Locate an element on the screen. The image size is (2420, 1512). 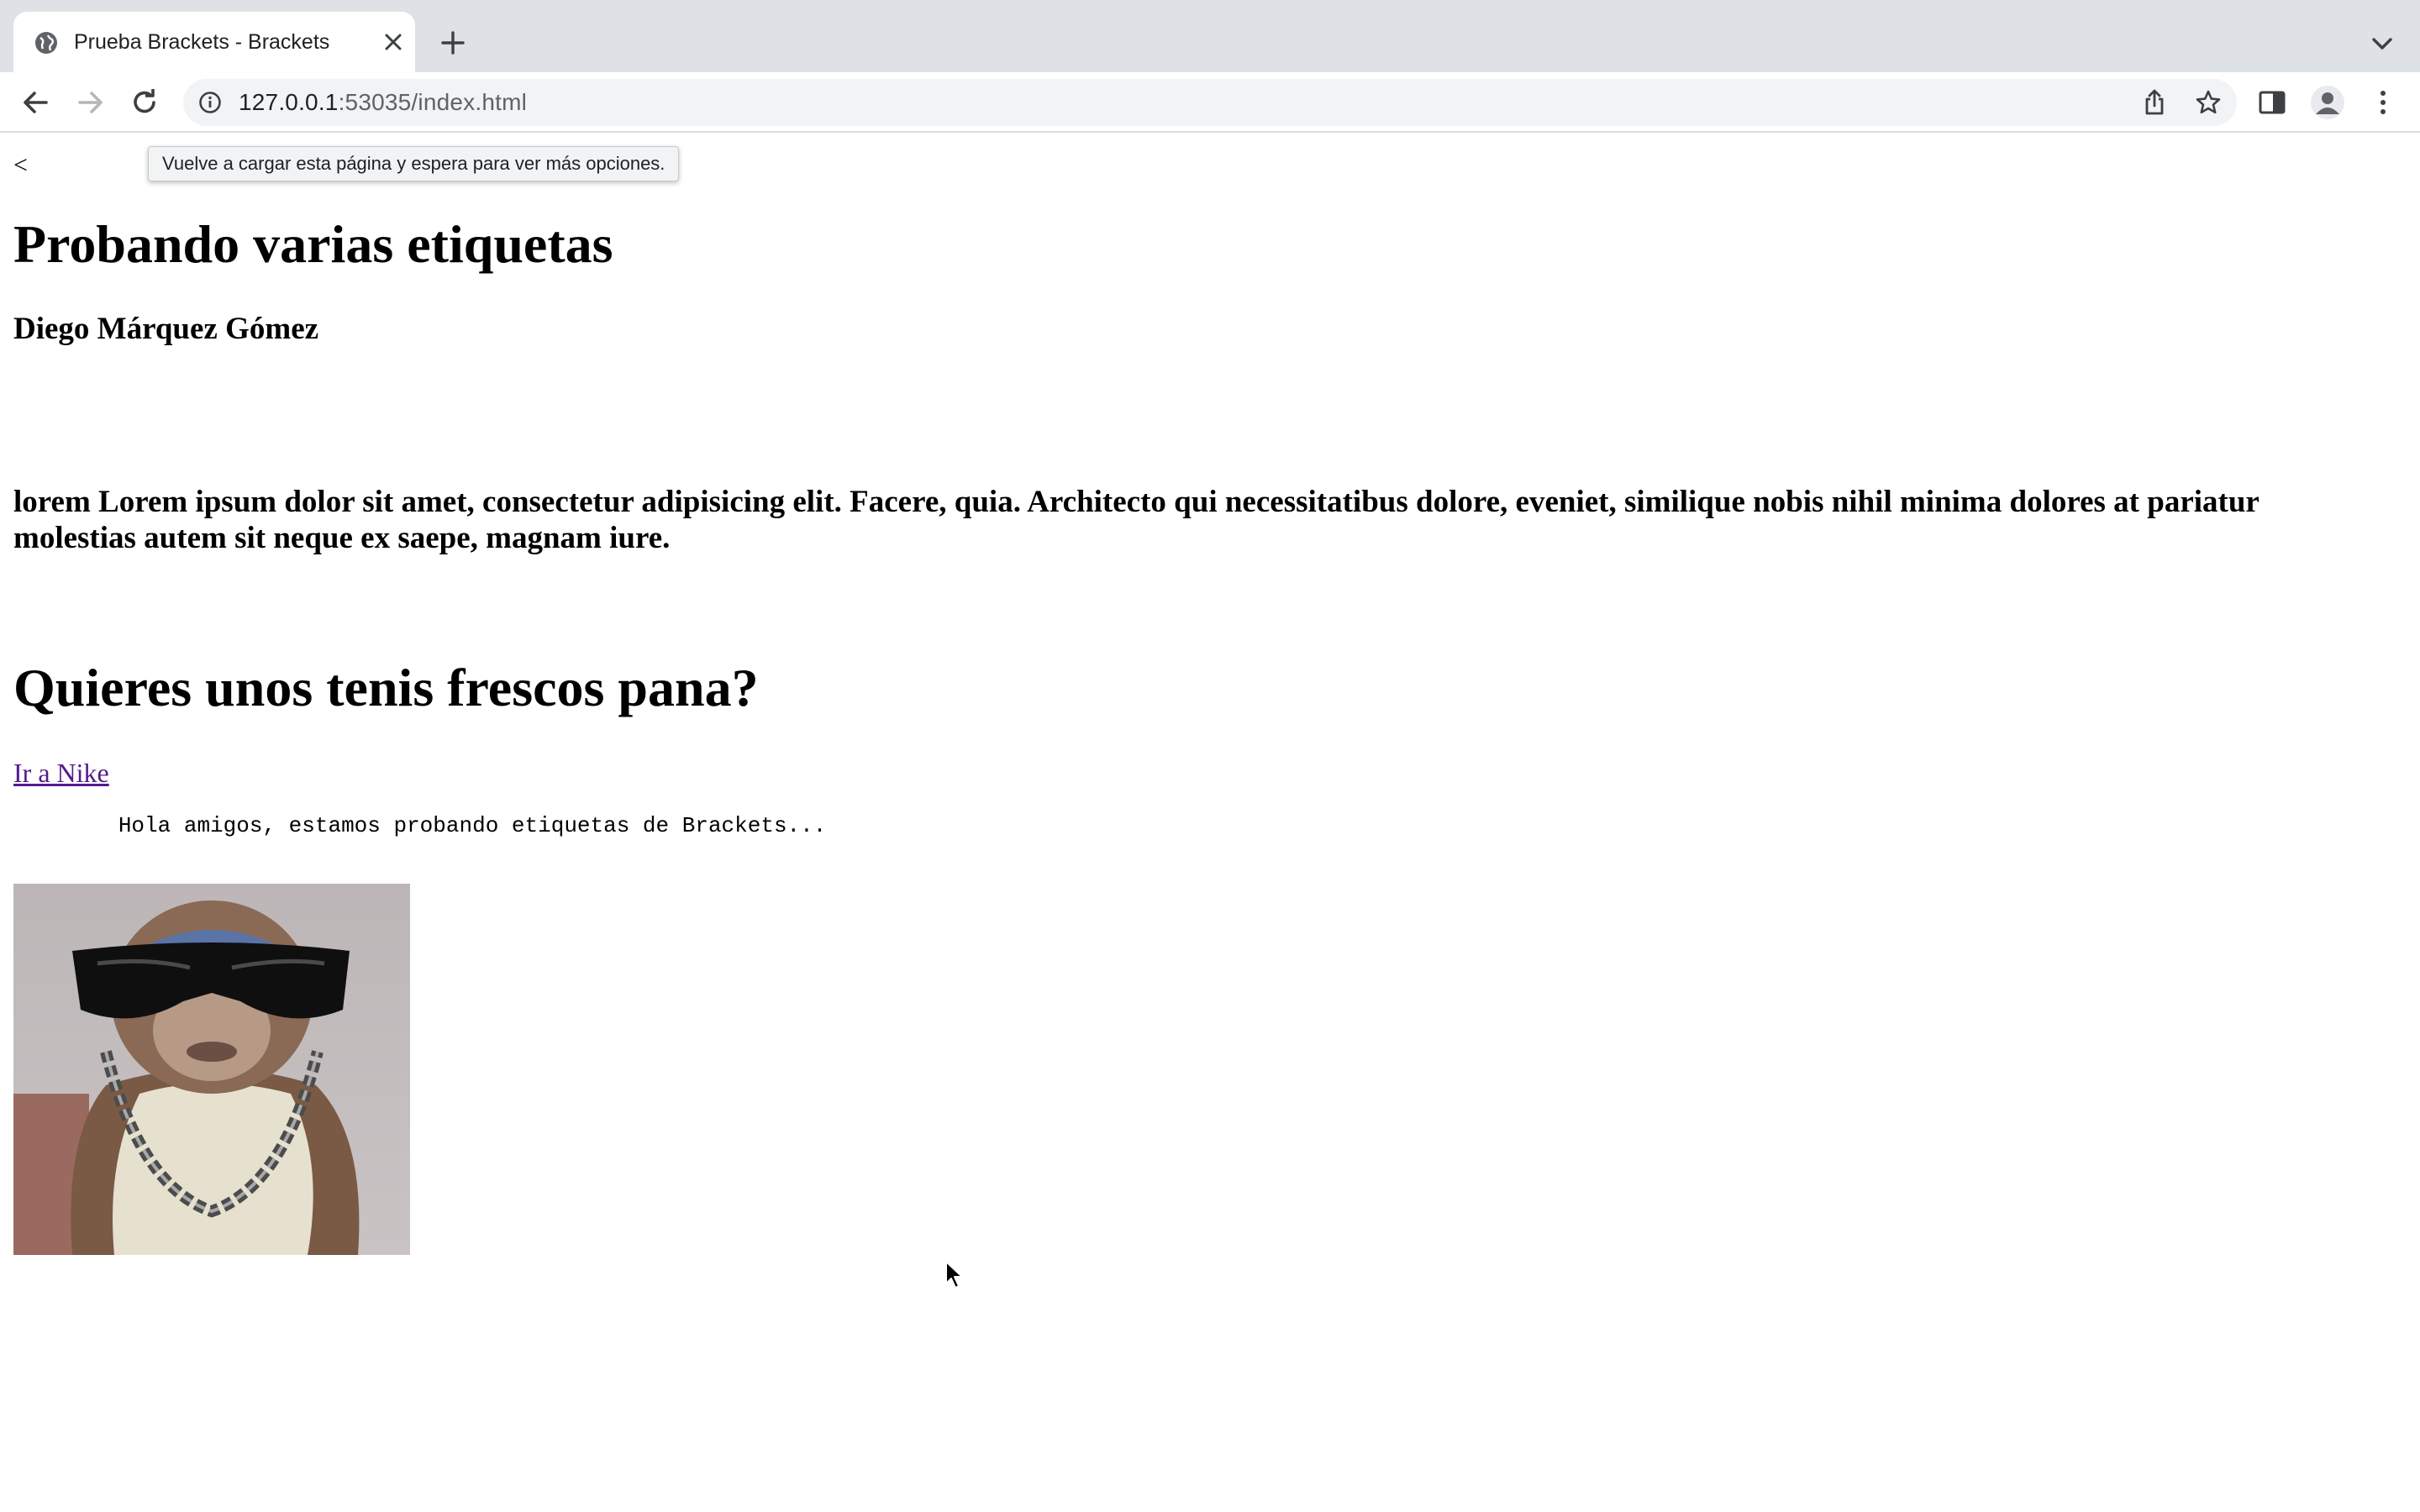
globe-icon is located at coordinates (46, 43).